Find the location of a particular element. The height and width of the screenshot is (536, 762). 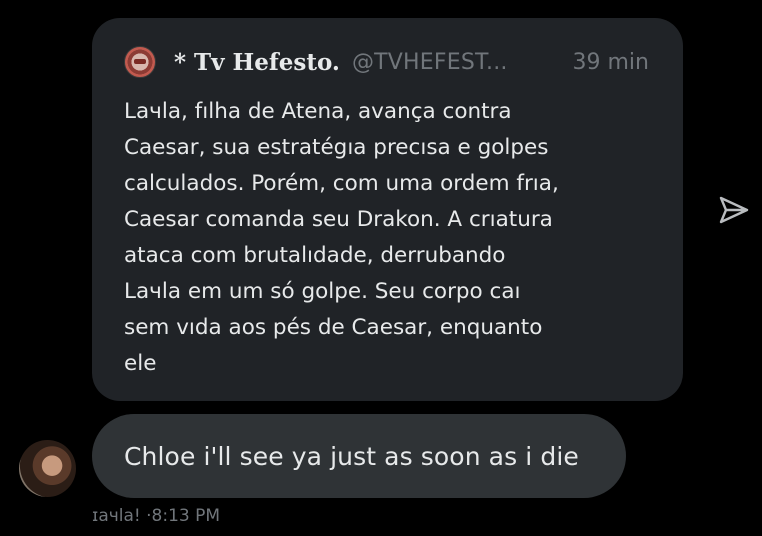

quoted-post-time: 39 min is located at coordinates (610, 62).